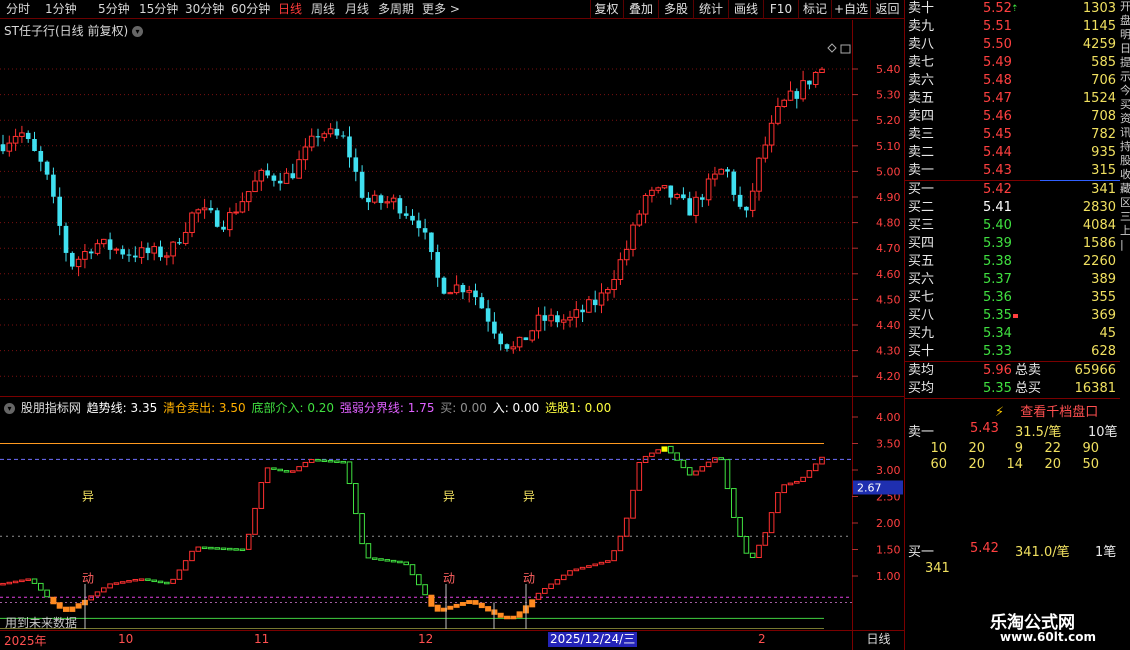 The width and height of the screenshot is (1130, 650). What do you see at coordinates (1012, 352) in the screenshot?
I see `bid-row: 买十 5.33 628` at bounding box center [1012, 352].